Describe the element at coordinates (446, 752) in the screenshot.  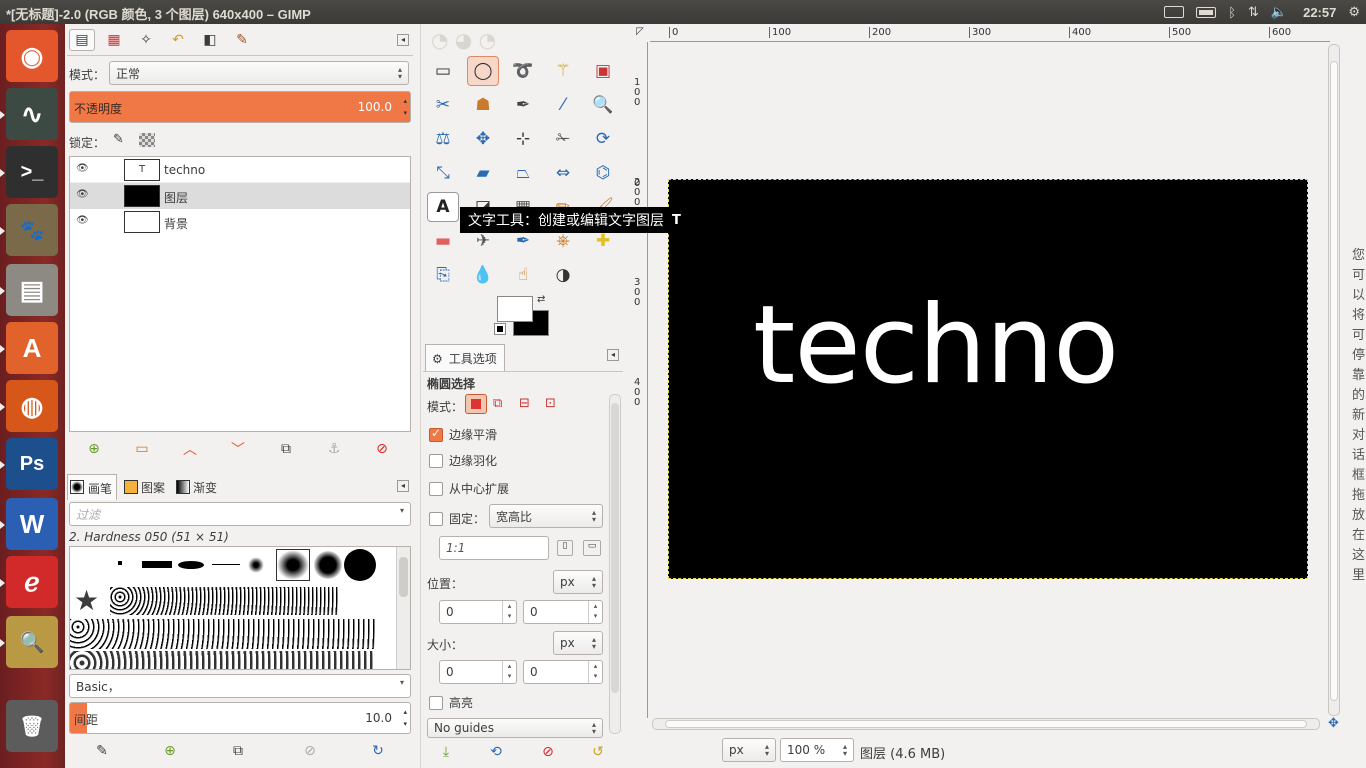
I see `save-options-icon: ⤓` at that location.